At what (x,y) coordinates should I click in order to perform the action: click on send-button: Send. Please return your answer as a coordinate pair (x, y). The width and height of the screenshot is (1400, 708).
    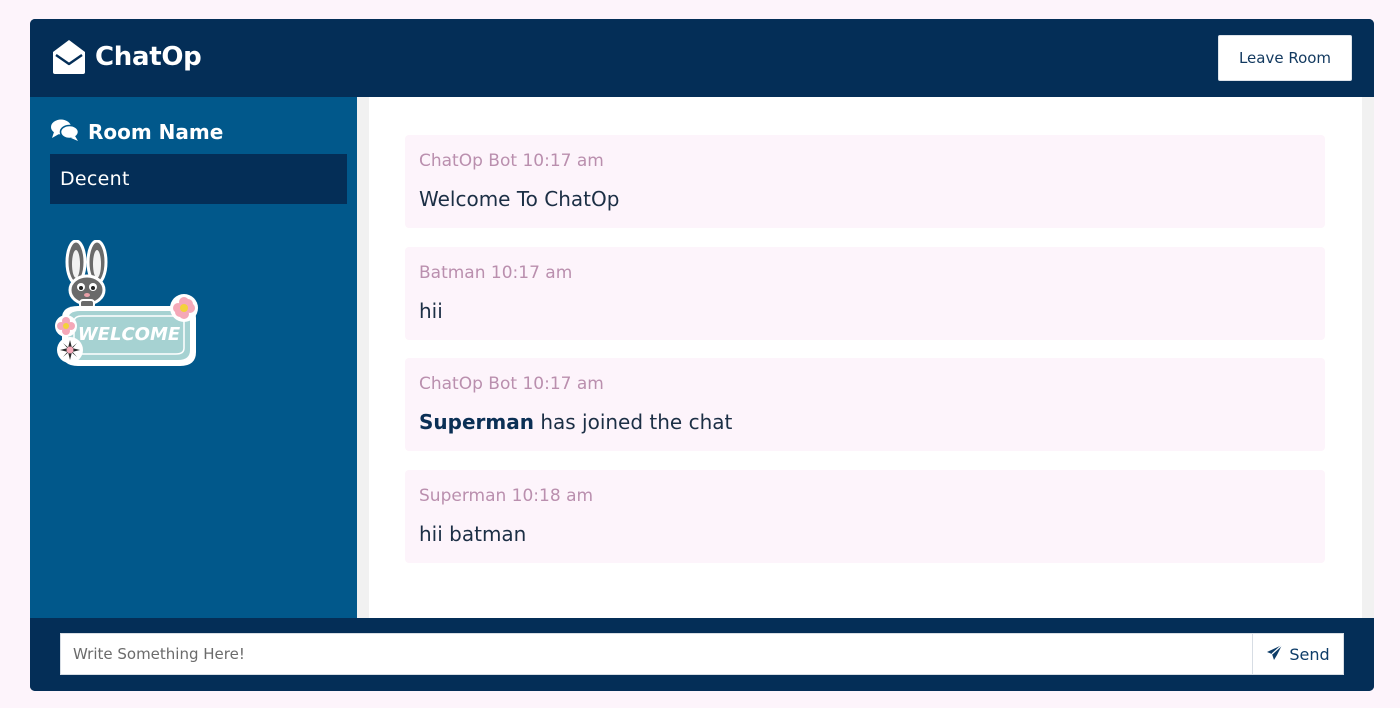
    Looking at the image, I should click on (1298, 654).